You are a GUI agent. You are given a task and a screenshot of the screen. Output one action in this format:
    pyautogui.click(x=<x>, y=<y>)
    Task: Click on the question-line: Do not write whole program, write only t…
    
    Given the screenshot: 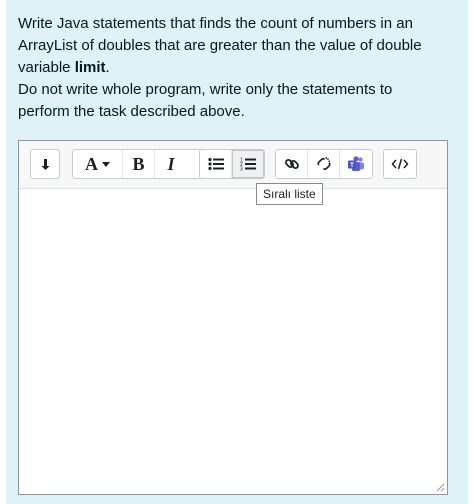 What is the action you would take?
    pyautogui.click(x=205, y=89)
    